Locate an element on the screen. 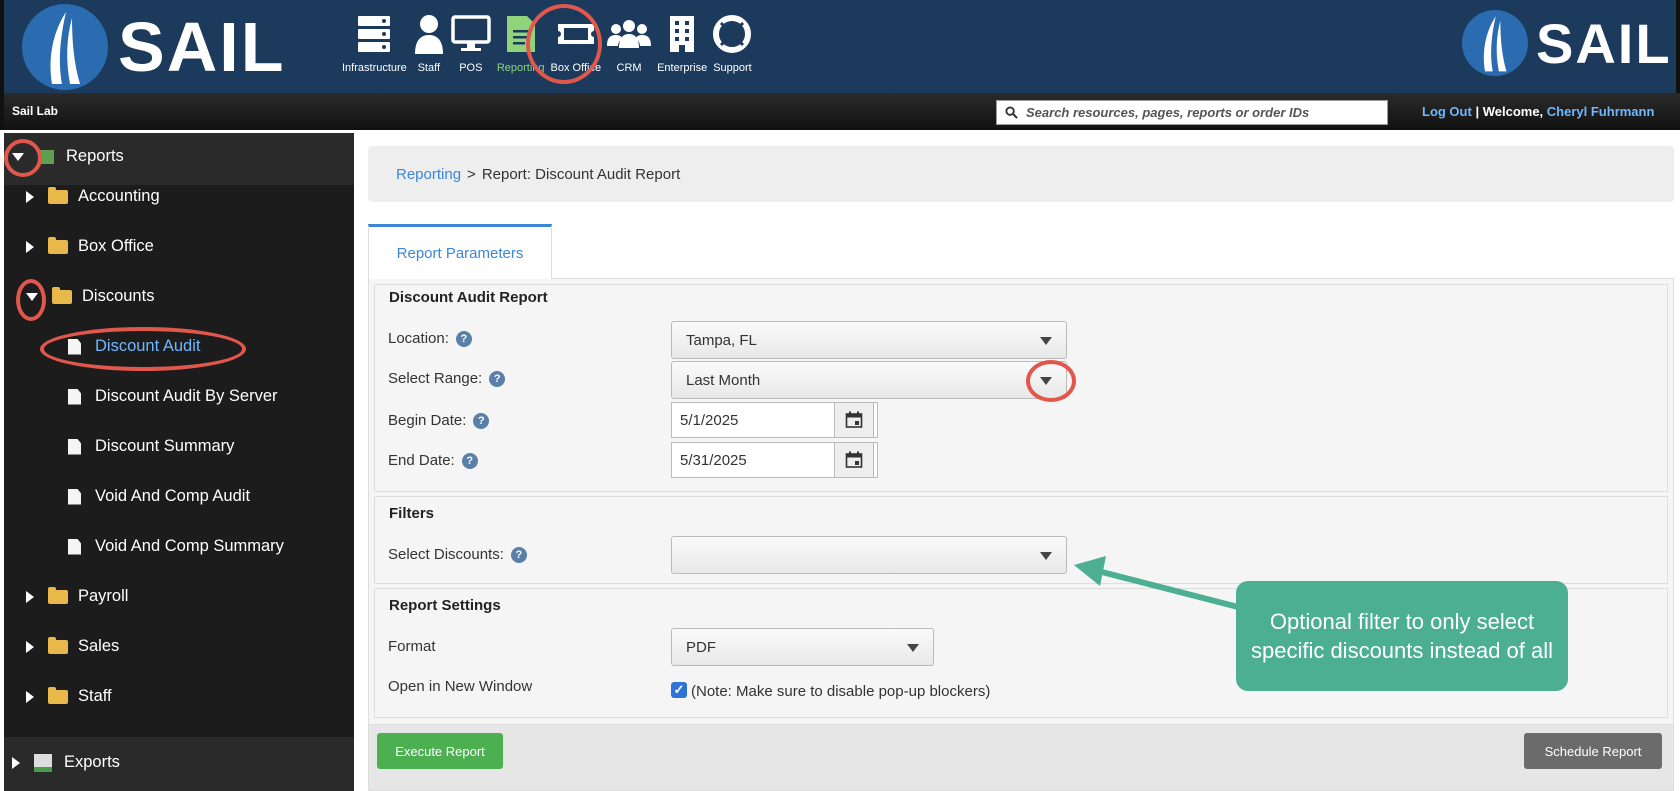 The height and width of the screenshot is (791, 1680). tab-report-parameters: Report Parameters is located at coordinates (460, 251).